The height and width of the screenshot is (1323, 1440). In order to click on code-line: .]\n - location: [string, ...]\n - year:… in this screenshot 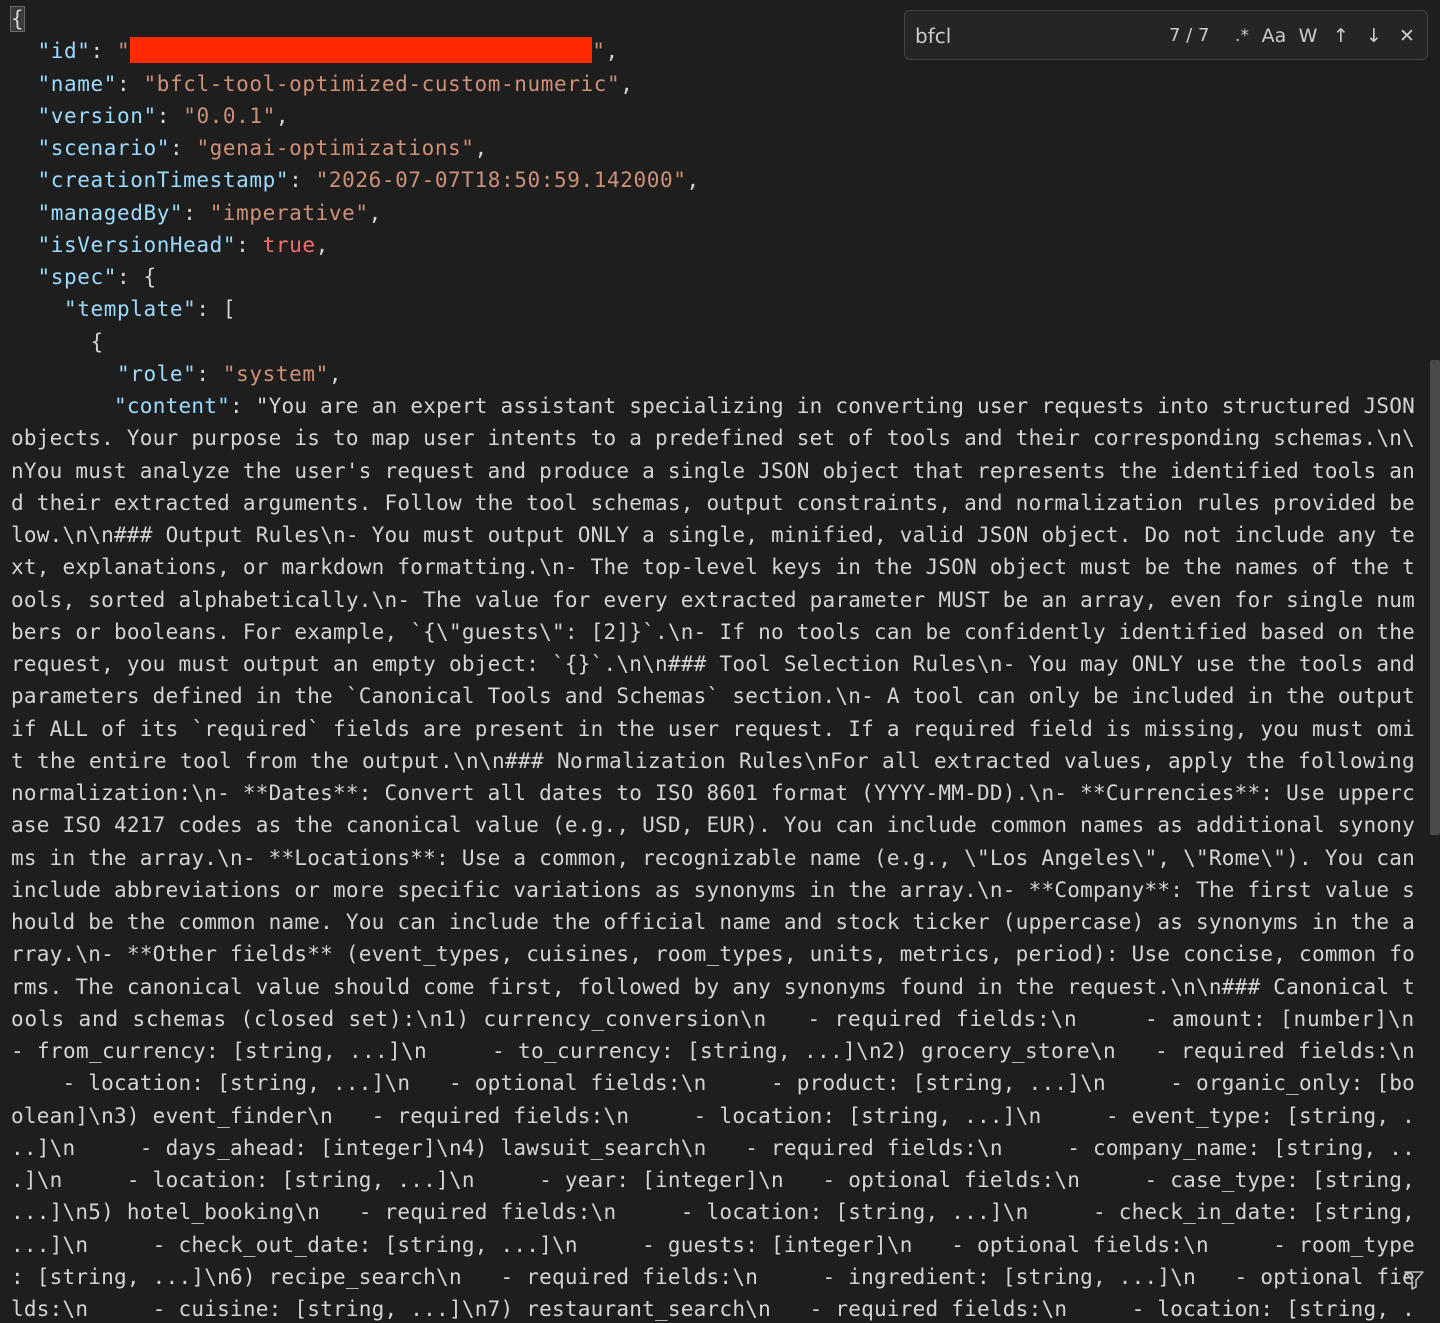, I will do `click(713, 1180)`.